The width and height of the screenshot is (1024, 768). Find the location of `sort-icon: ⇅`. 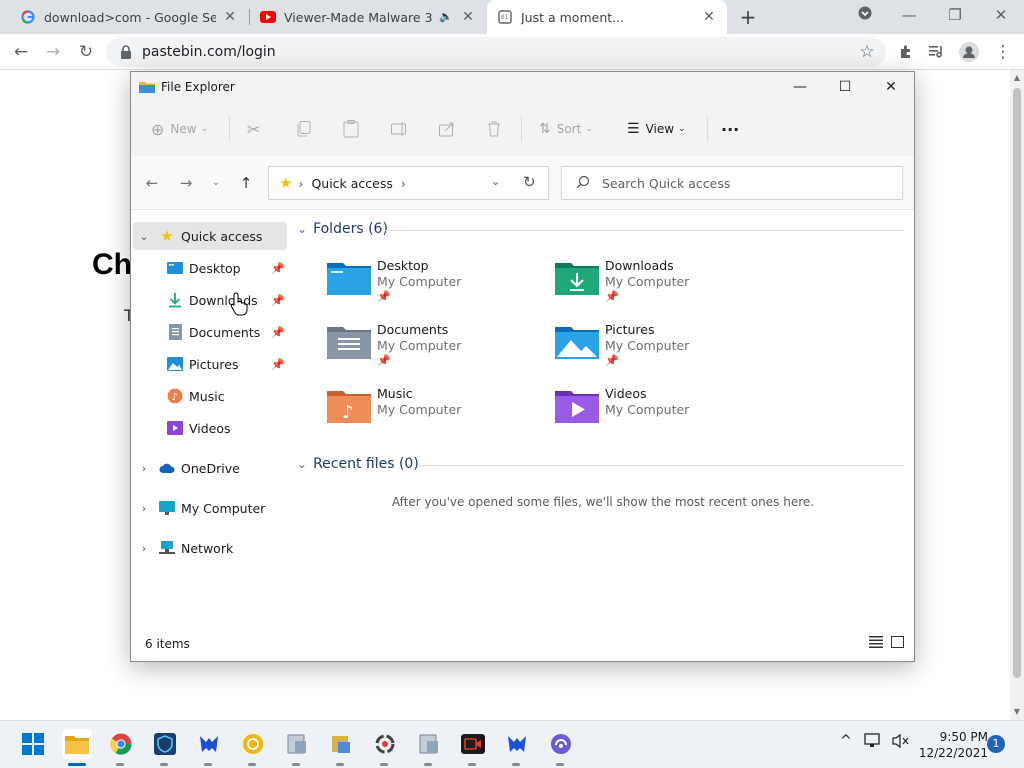

sort-icon: ⇅ is located at coordinates (545, 129).